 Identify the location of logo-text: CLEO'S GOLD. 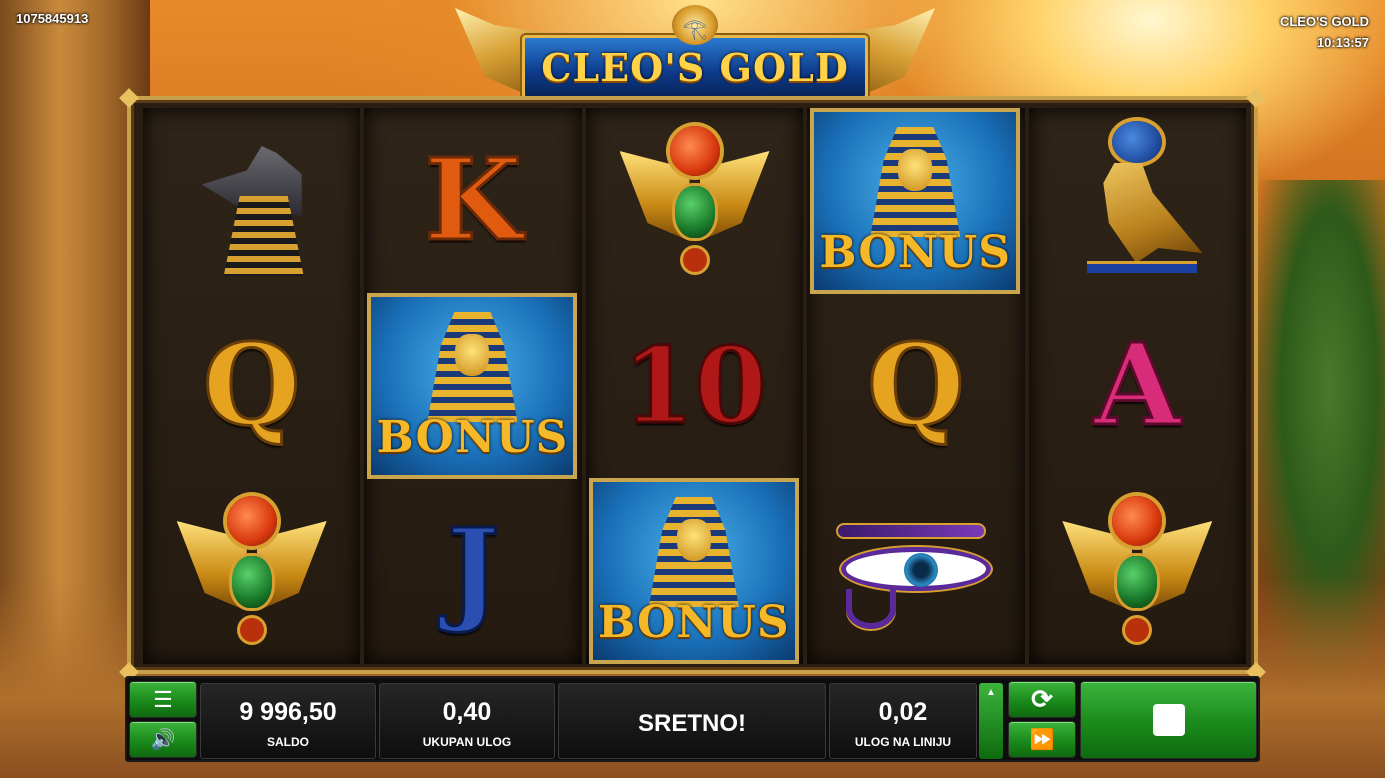
(695, 67).